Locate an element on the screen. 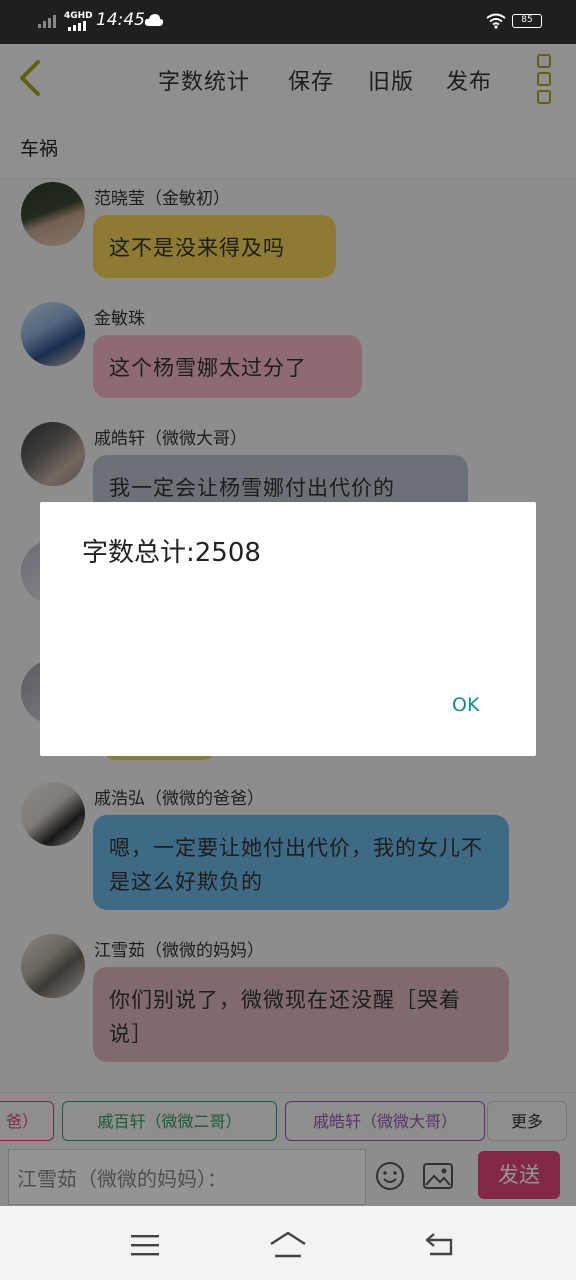 This screenshot has height=1280, width=576. signal-icon is located at coordinates (47, 21).